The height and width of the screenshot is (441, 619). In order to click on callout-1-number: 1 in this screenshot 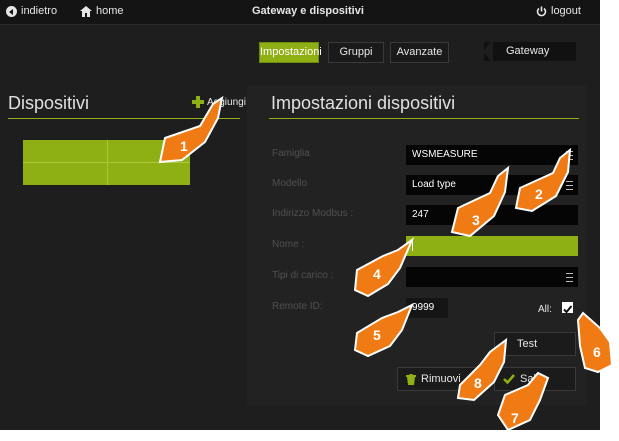, I will do `click(184, 146)`.